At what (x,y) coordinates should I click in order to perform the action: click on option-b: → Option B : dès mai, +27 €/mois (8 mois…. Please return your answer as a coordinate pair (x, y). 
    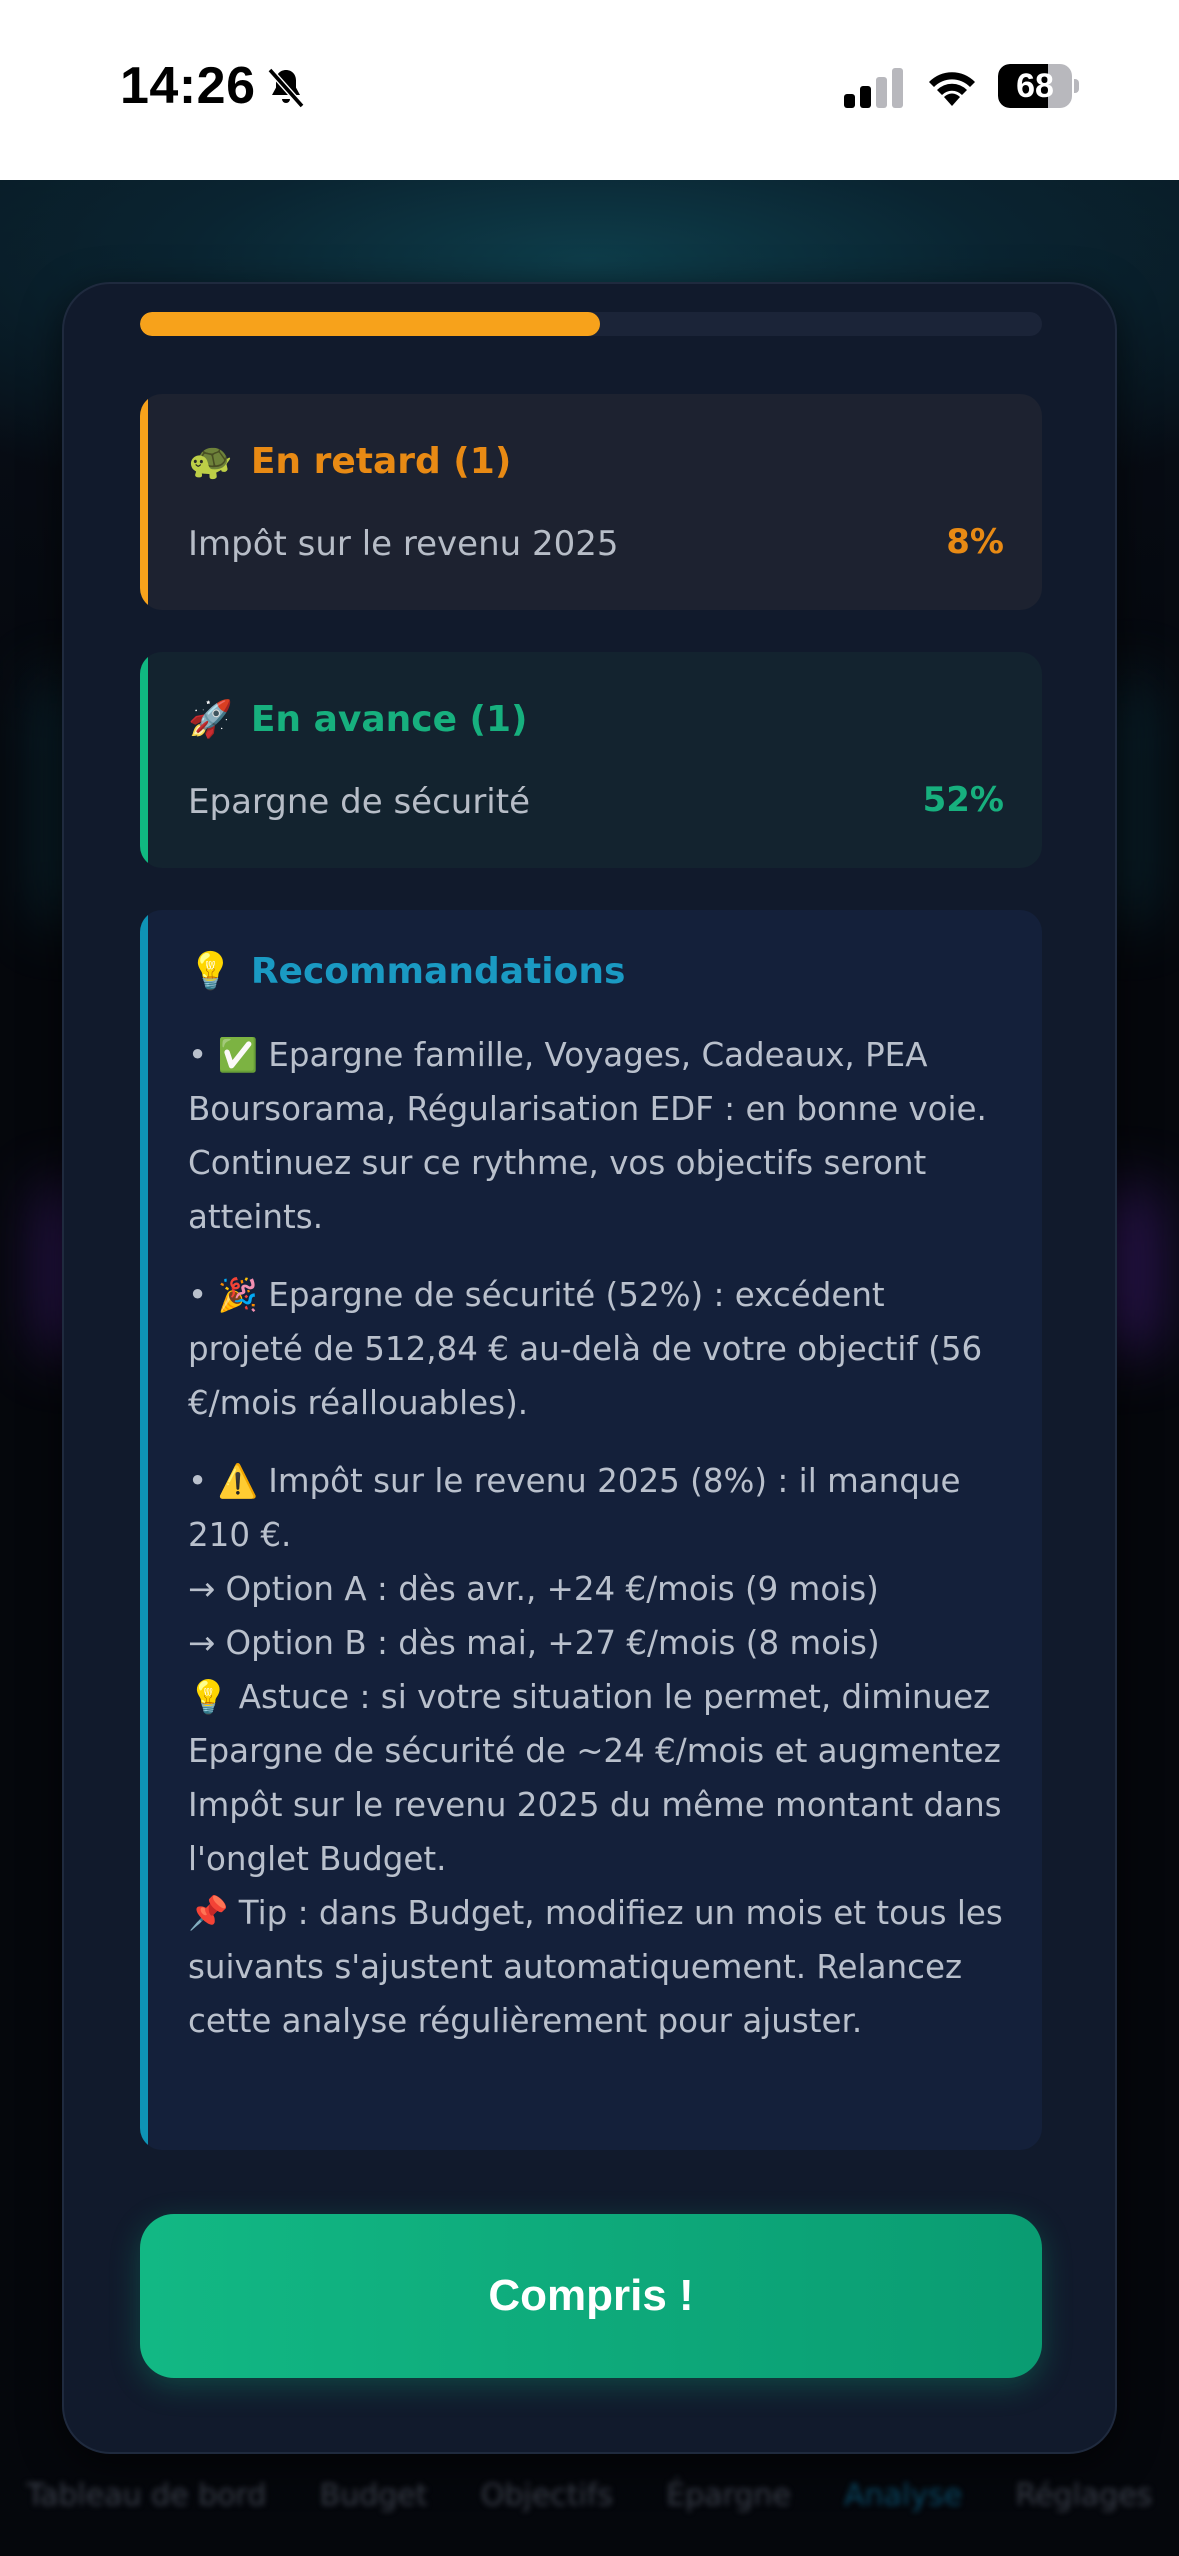
    Looking at the image, I should click on (534, 1643).